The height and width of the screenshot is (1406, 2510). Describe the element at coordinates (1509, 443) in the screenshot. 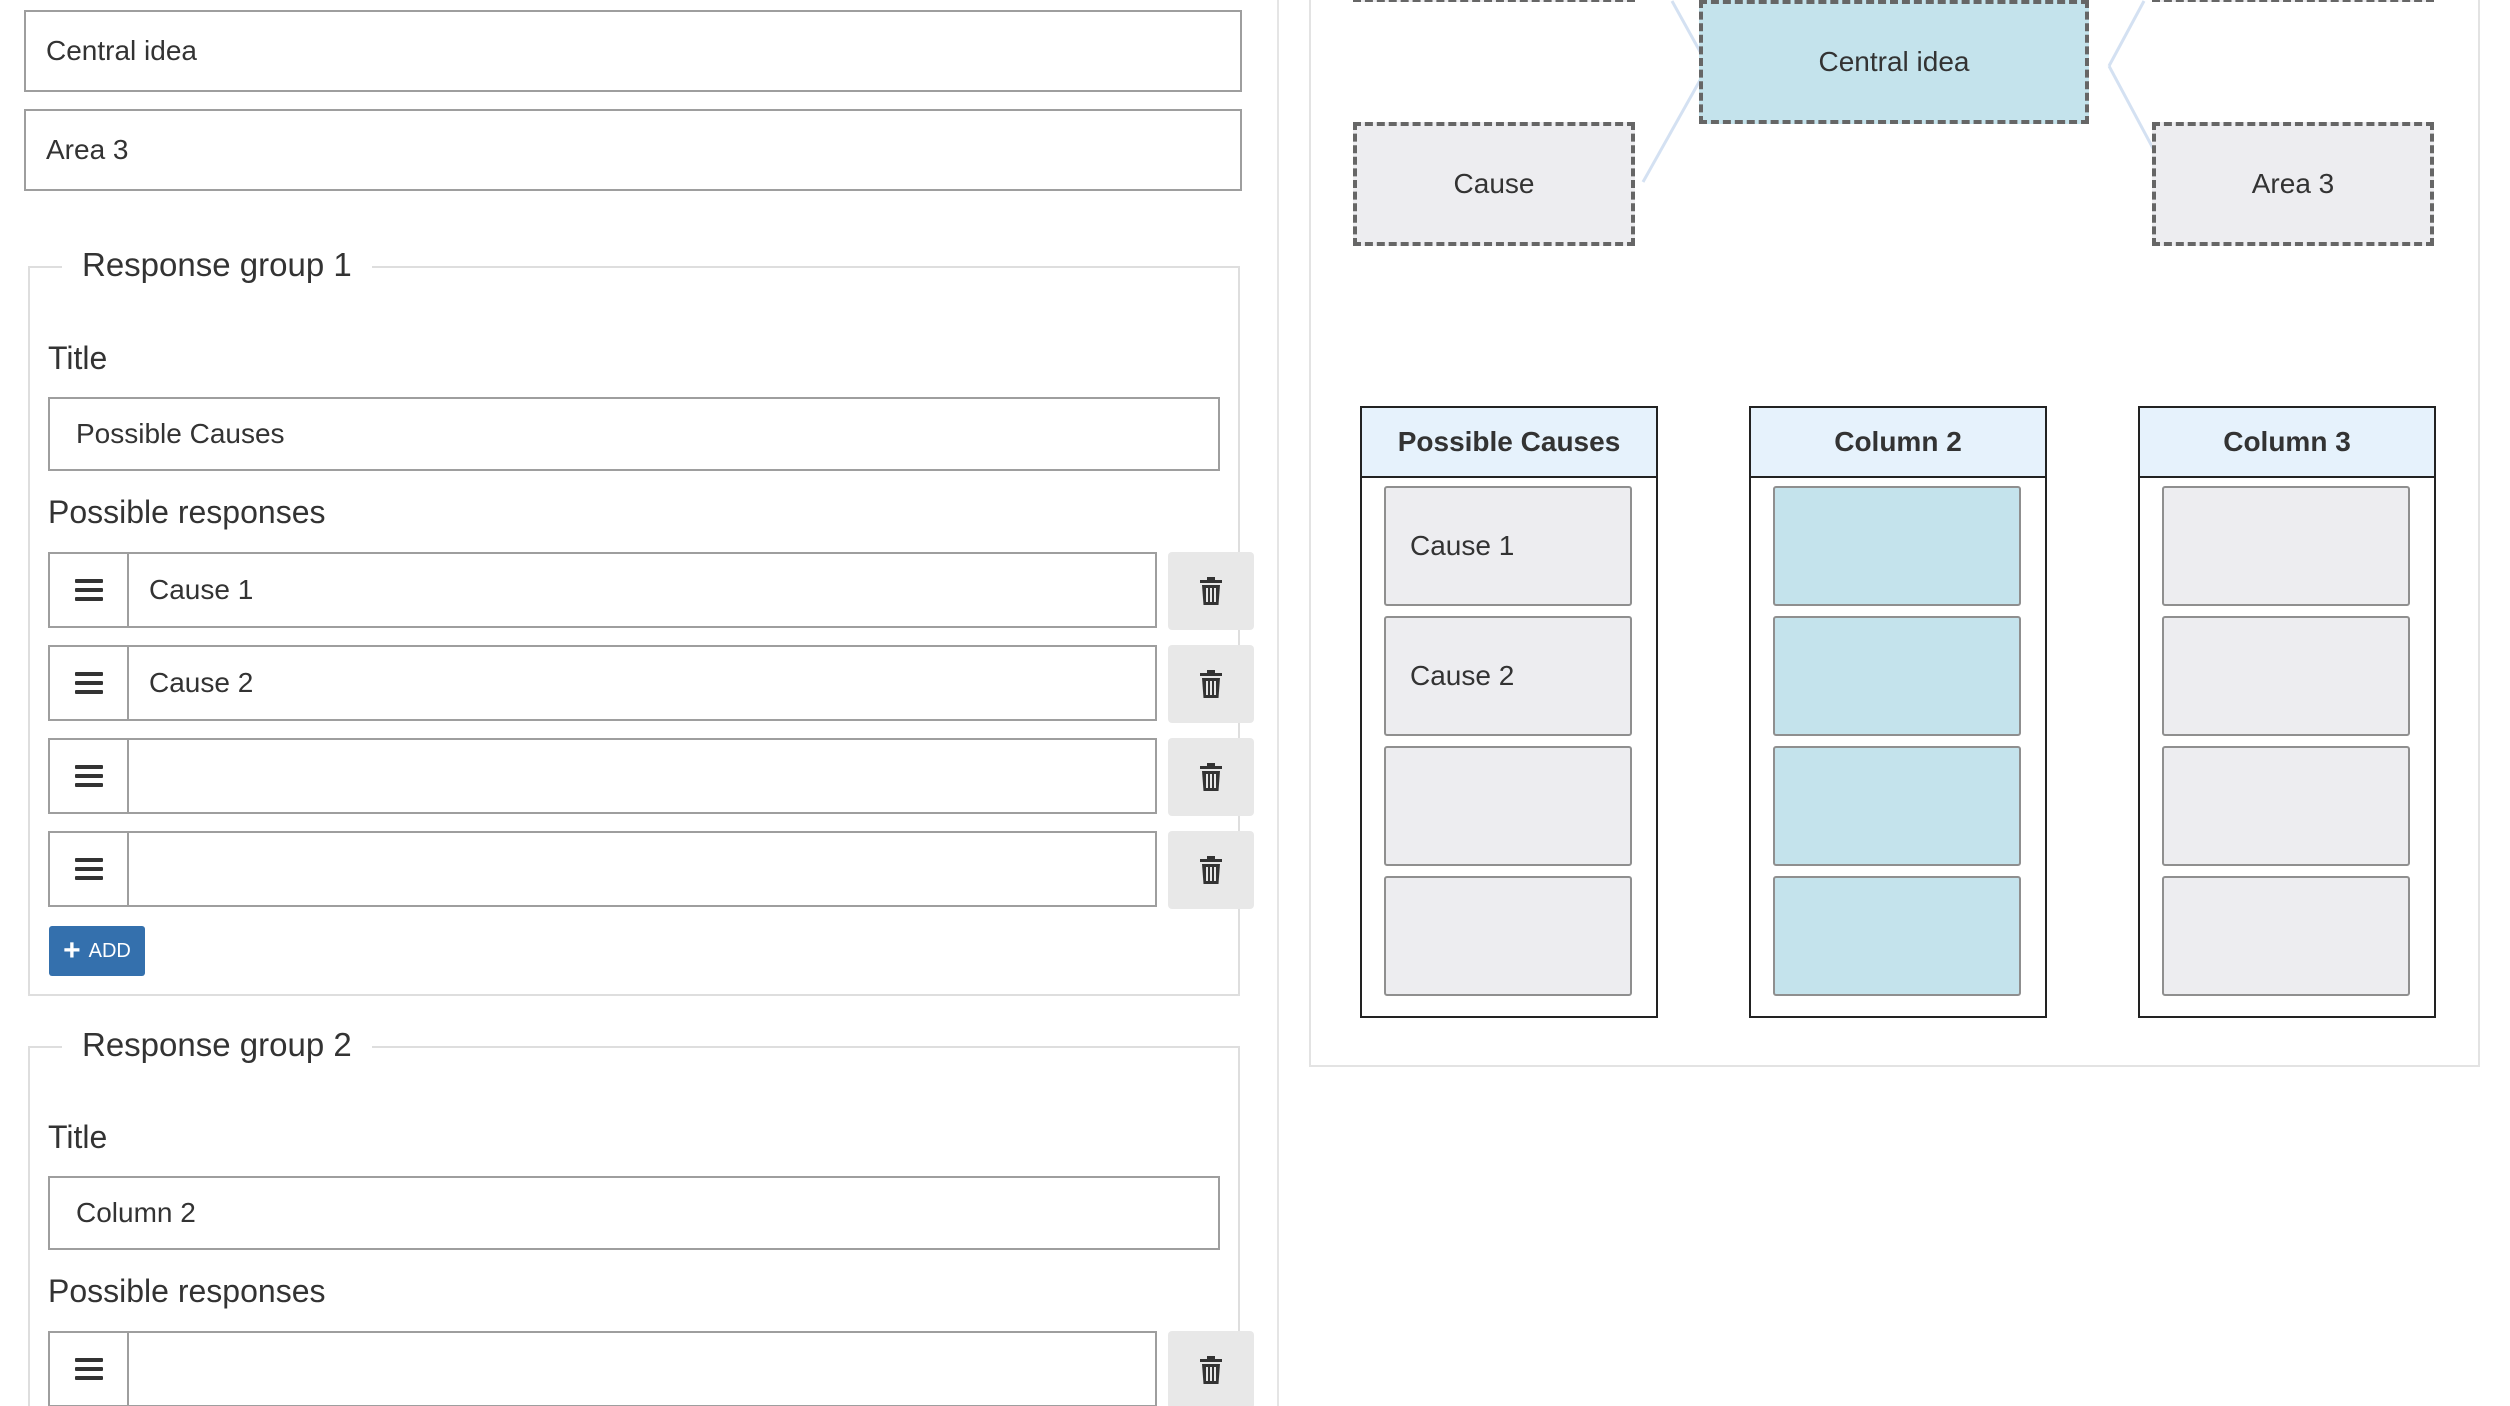

I see `column-header: Possible Causes` at that location.